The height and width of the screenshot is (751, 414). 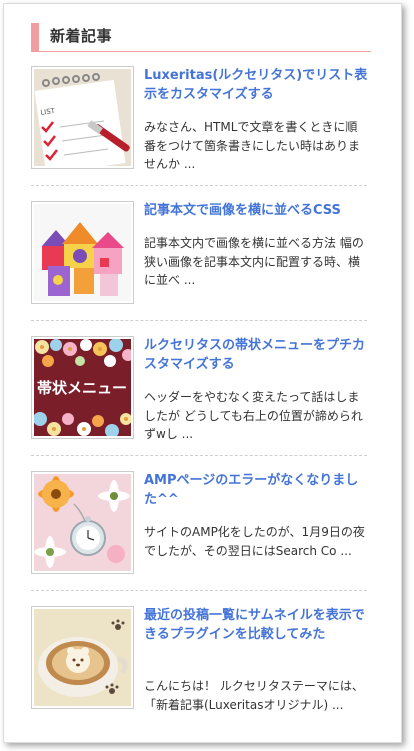 What do you see at coordinates (256, 625) in the screenshot?
I see `post-title-link: 最近の投稿一覧にサムネイルを表示できるプラグインを比較してみた` at bounding box center [256, 625].